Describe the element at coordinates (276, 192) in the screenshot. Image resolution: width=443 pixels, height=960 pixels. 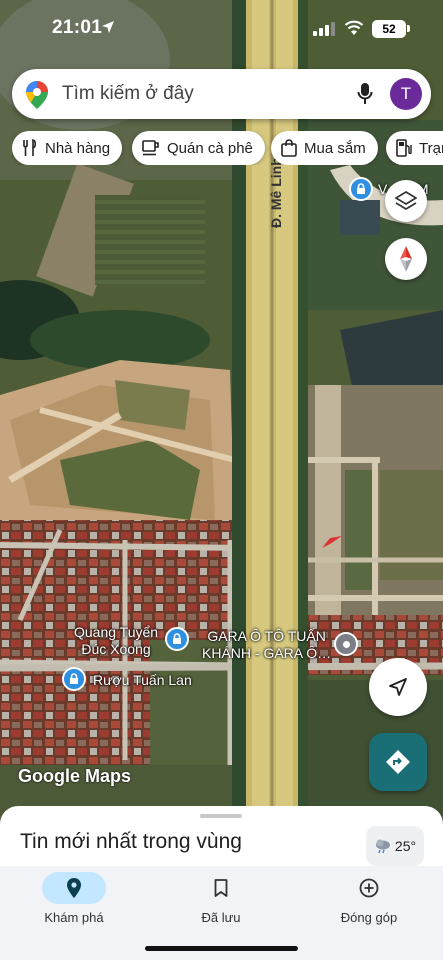
I see `road-label: Đ. Mê Linh` at that location.